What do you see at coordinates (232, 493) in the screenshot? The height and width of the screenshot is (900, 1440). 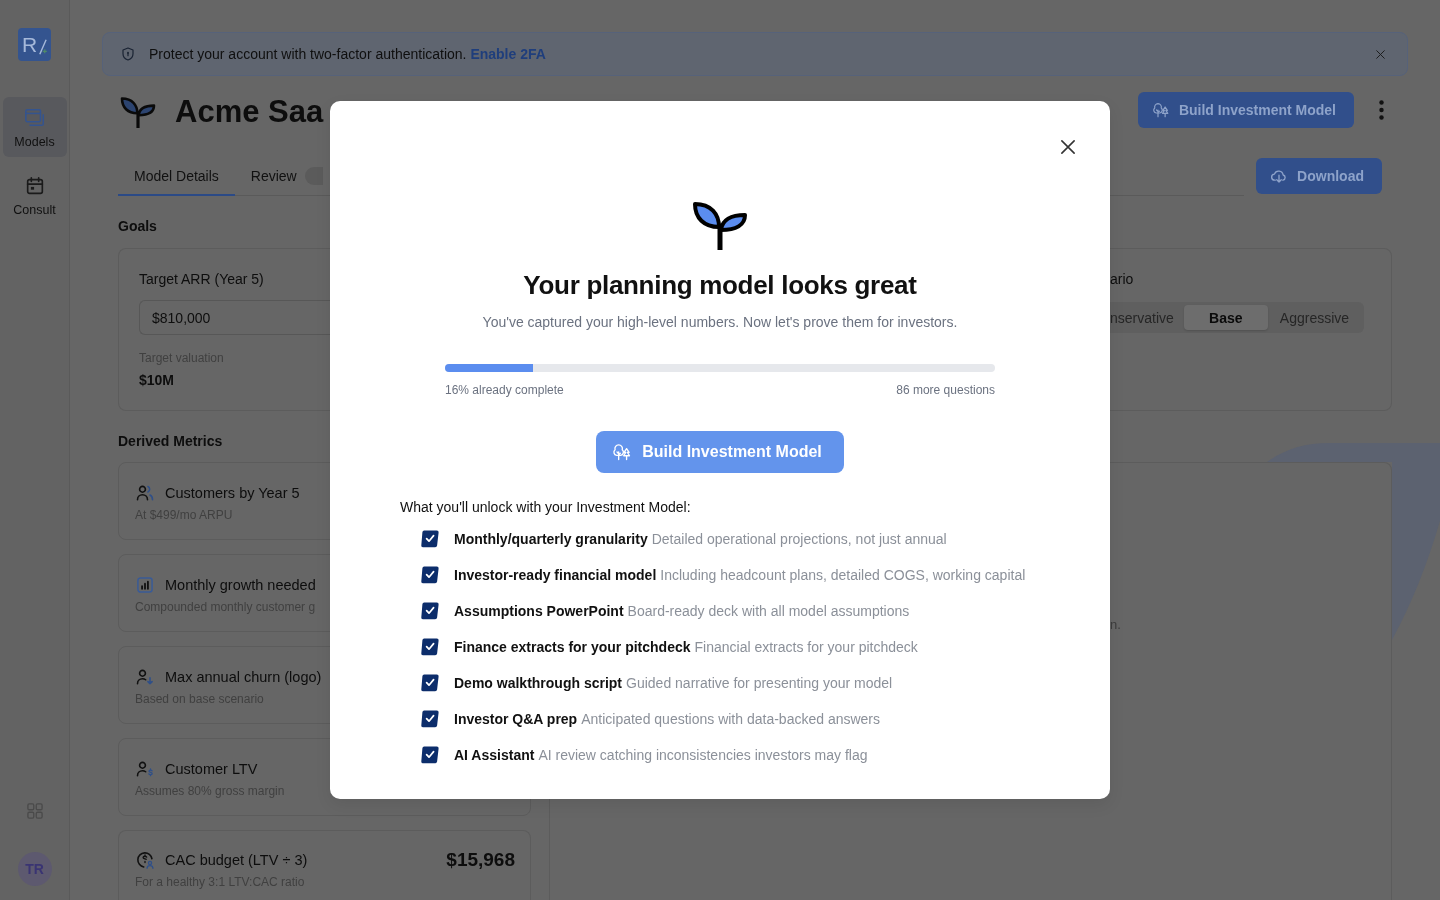 I see `metric-title: Customers by Year 5` at bounding box center [232, 493].